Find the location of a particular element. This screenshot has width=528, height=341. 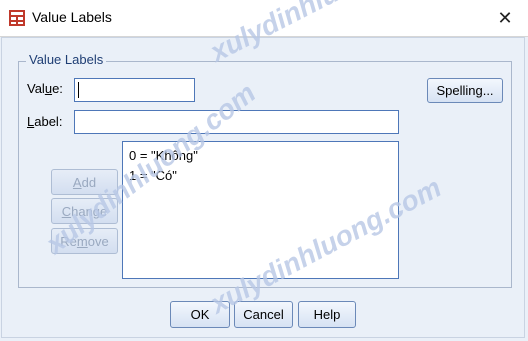

text-caret is located at coordinates (78, 90).